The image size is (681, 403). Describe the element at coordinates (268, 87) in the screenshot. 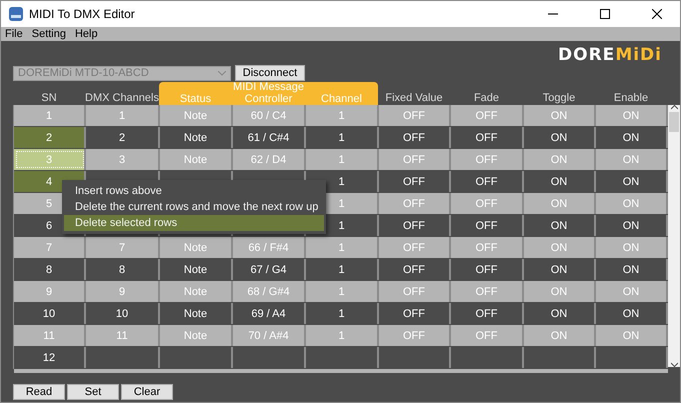

I see `group-label: MIDI Message` at that location.